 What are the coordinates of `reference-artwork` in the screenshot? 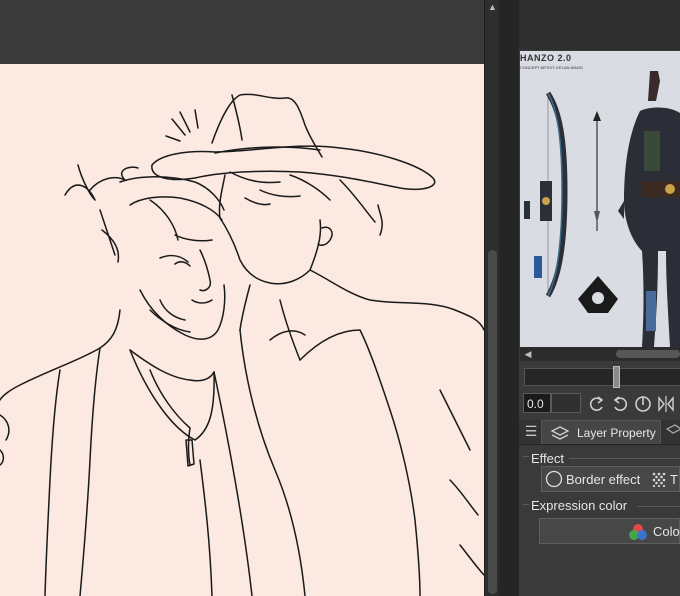 It's located at (602, 209).